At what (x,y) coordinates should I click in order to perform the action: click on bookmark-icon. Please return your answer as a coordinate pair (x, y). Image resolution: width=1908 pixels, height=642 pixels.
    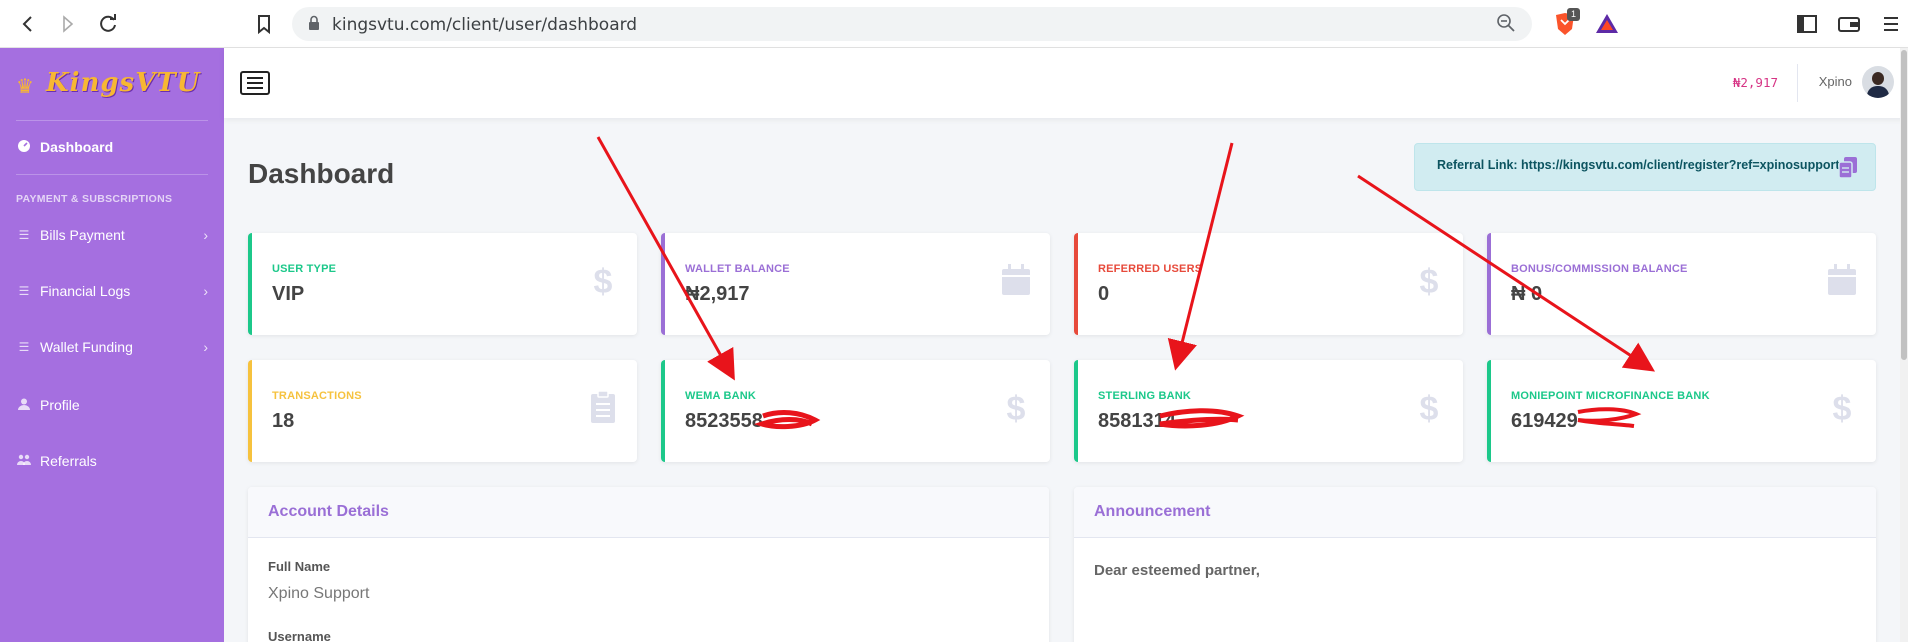
    Looking at the image, I should click on (264, 24).